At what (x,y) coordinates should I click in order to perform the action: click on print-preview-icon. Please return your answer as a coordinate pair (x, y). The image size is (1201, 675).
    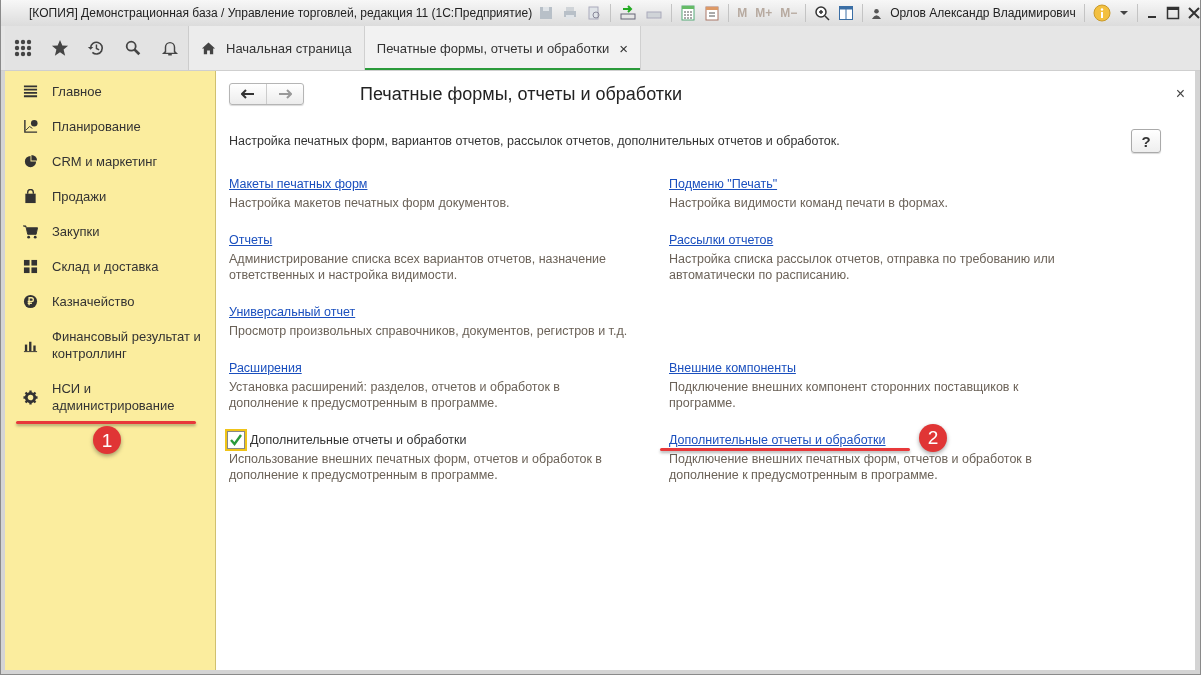
    Looking at the image, I should click on (594, 13).